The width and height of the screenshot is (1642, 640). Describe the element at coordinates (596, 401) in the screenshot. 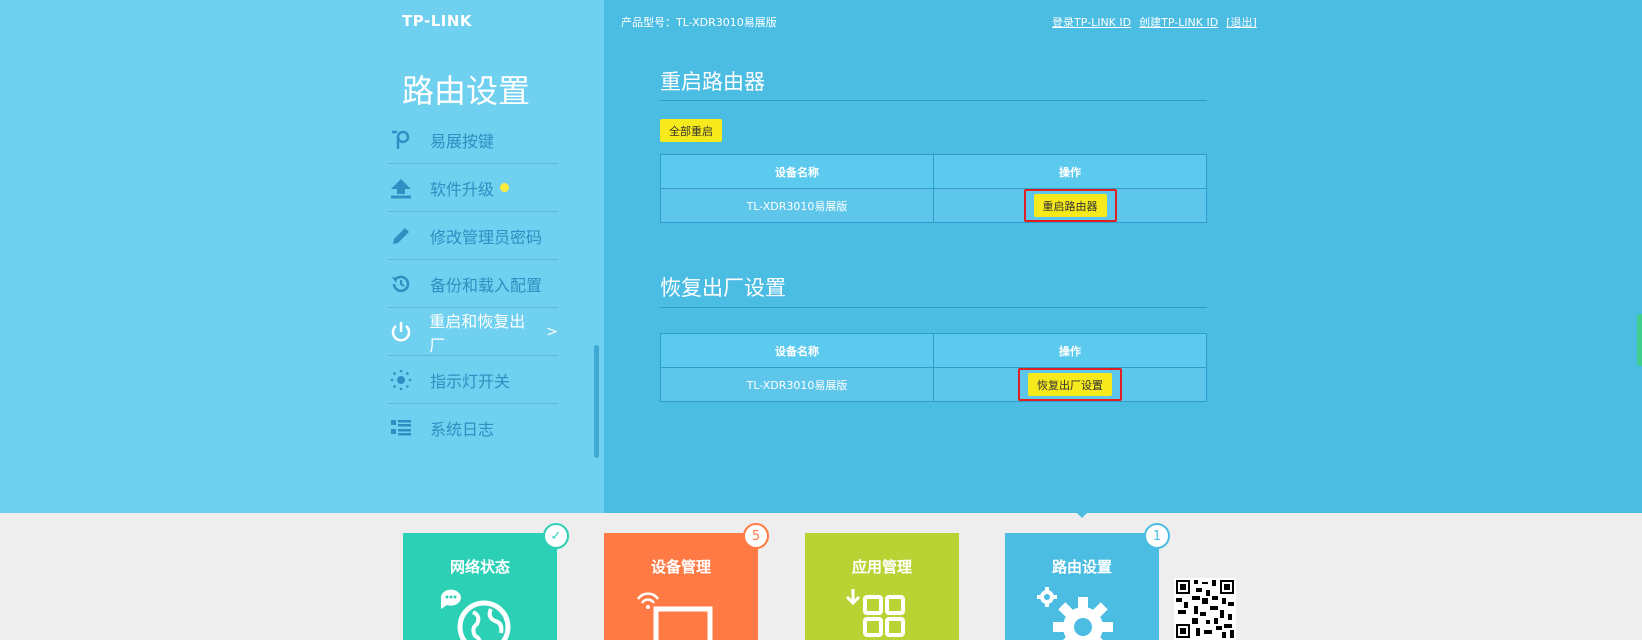

I see `sidebar-scrollbar` at that location.